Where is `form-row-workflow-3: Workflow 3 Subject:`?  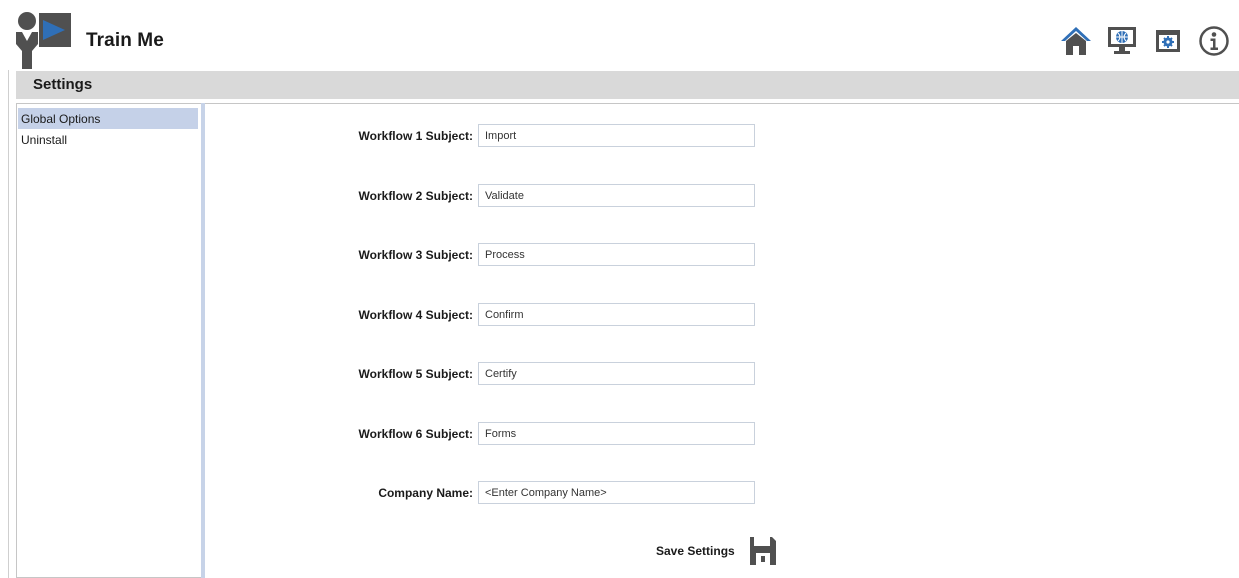
form-row-workflow-3: Workflow 3 Subject: is located at coordinates (722, 255).